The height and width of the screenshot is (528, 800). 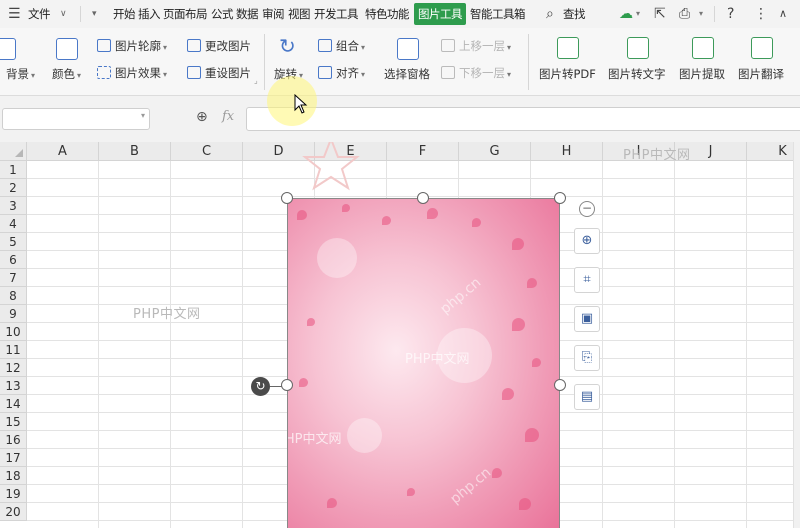 What do you see at coordinates (67, 49) in the screenshot?
I see `color-icon` at bounding box center [67, 49].